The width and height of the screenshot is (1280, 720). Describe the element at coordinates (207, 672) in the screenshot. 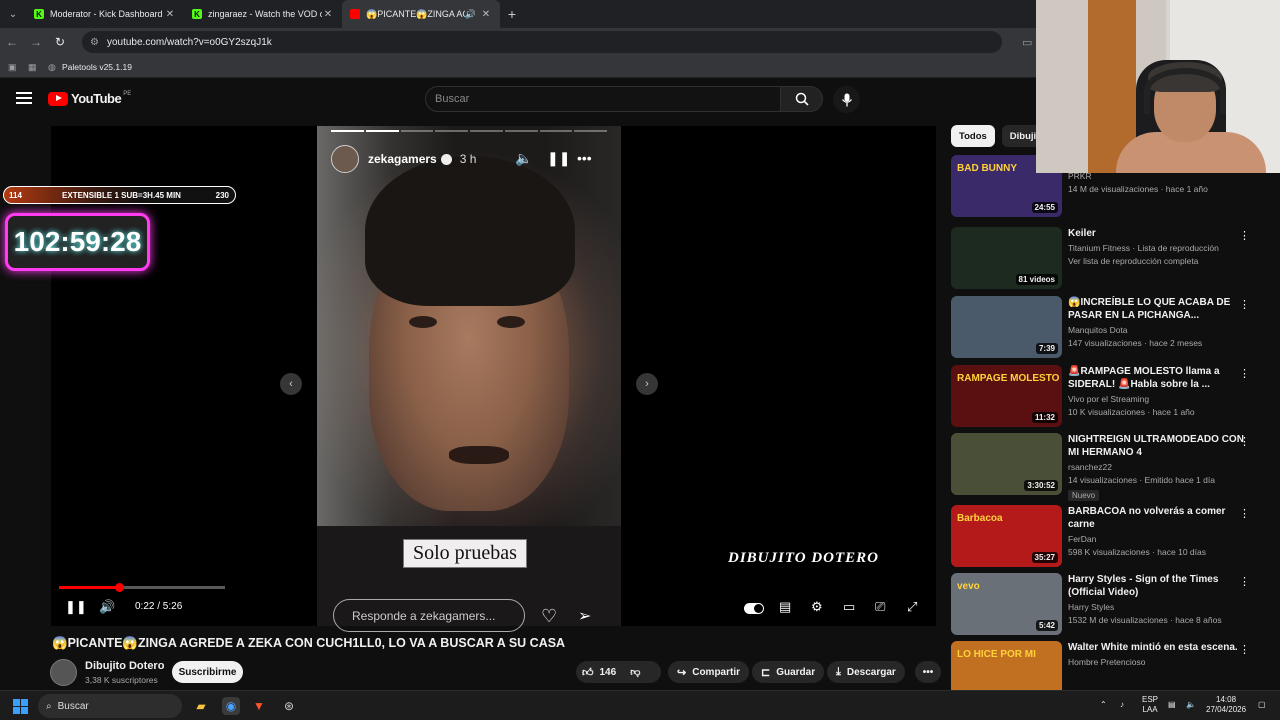

I see `subscribe-button: Suscribirme` at that location.